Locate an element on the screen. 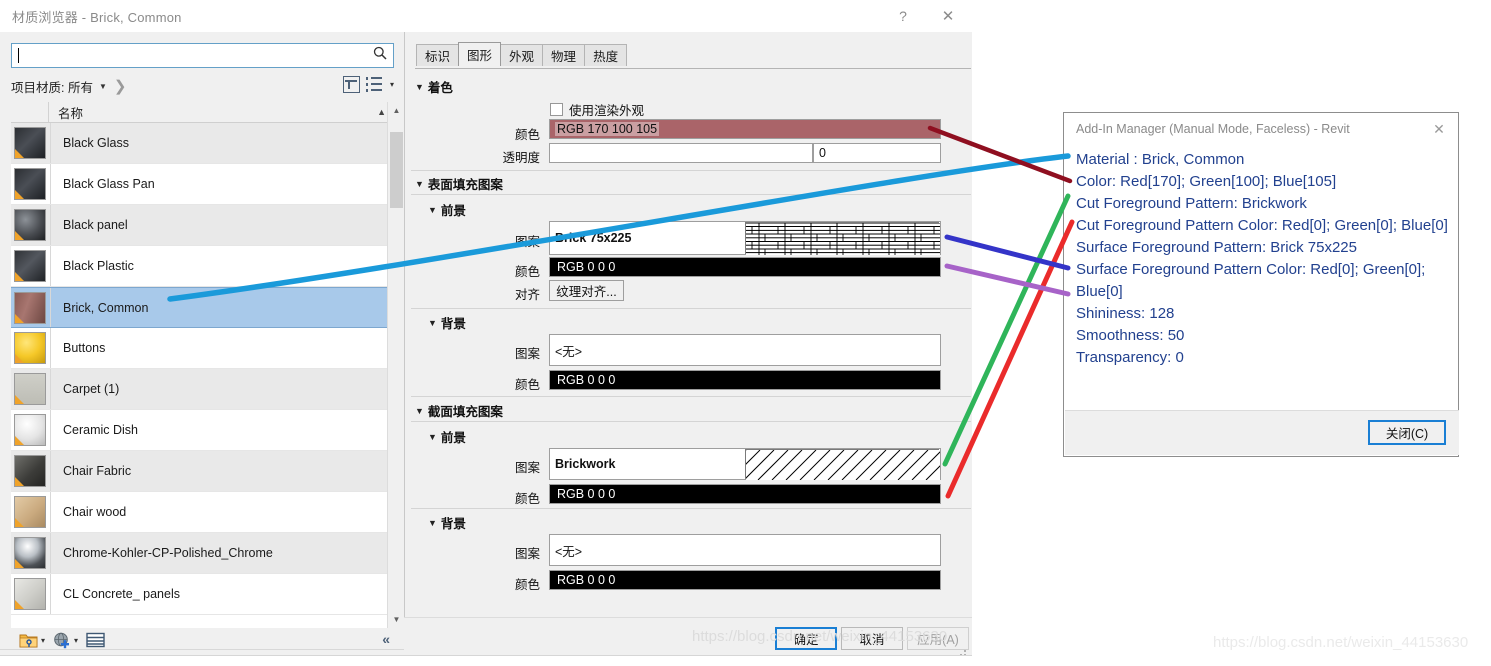 The width and height of the screenshot is (1491, 666). shading-color-swatch: RGB 170 100 105 is located at coordinates (745, 129).